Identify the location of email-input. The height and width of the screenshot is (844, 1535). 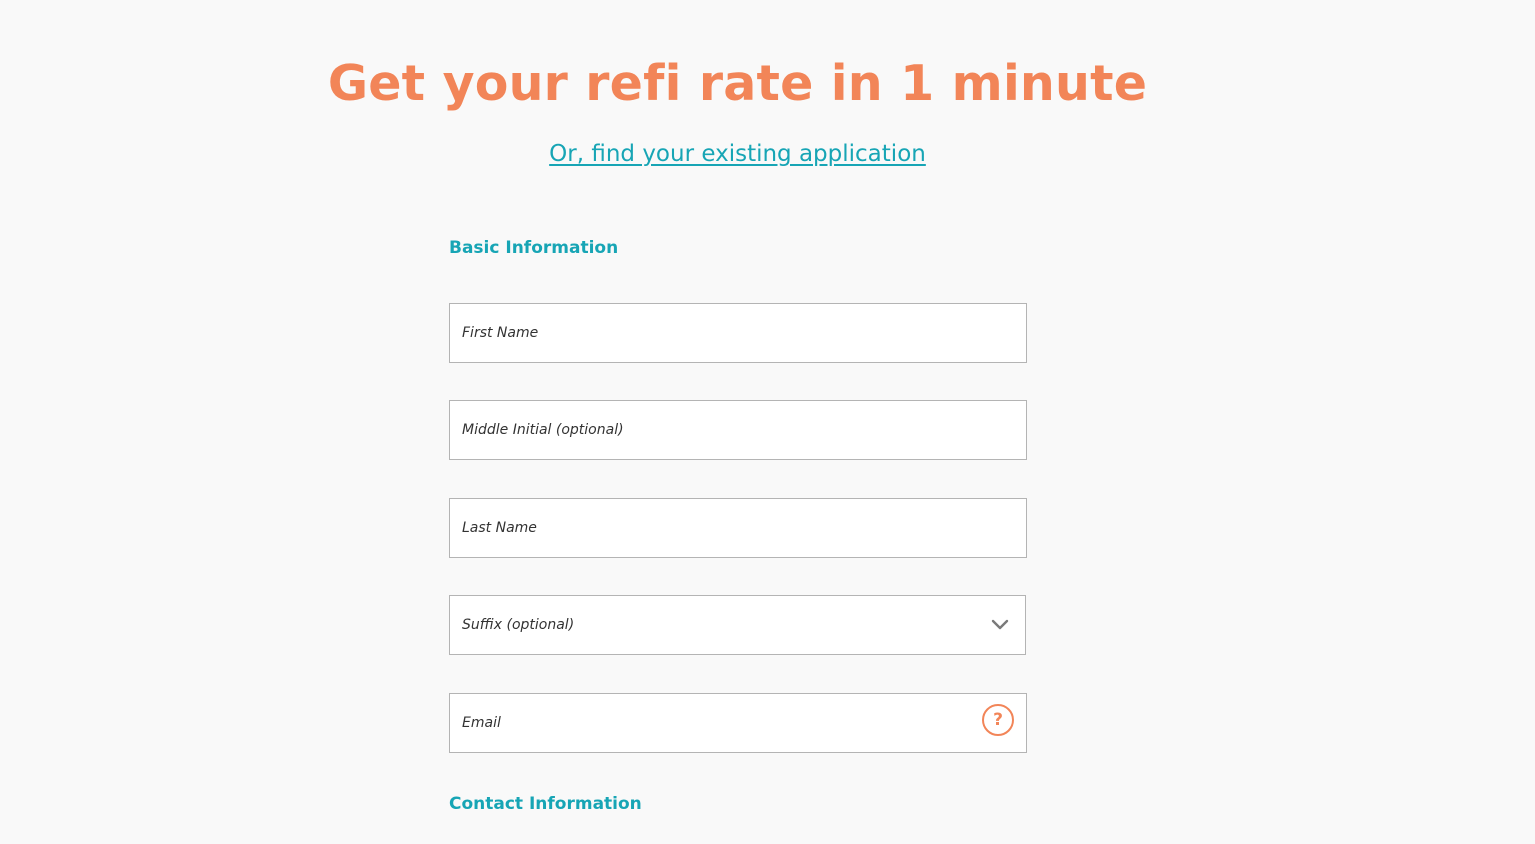
(738, 723).